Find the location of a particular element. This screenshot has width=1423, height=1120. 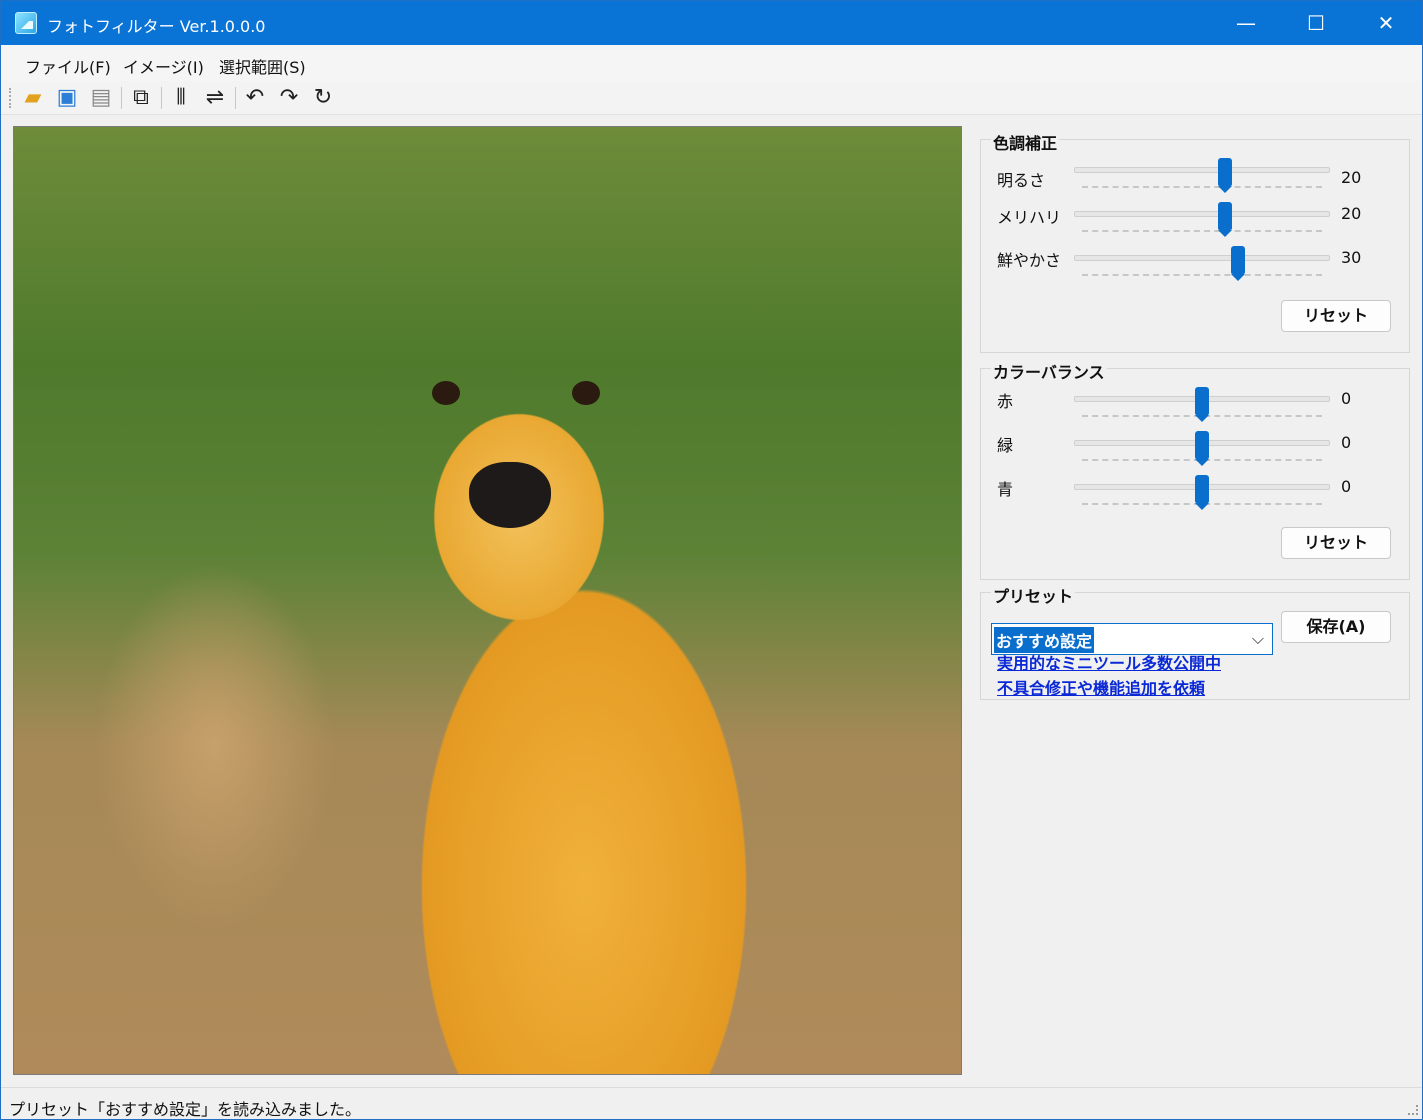

brightness-slider-thumb is located at coordinates (1225, 175).